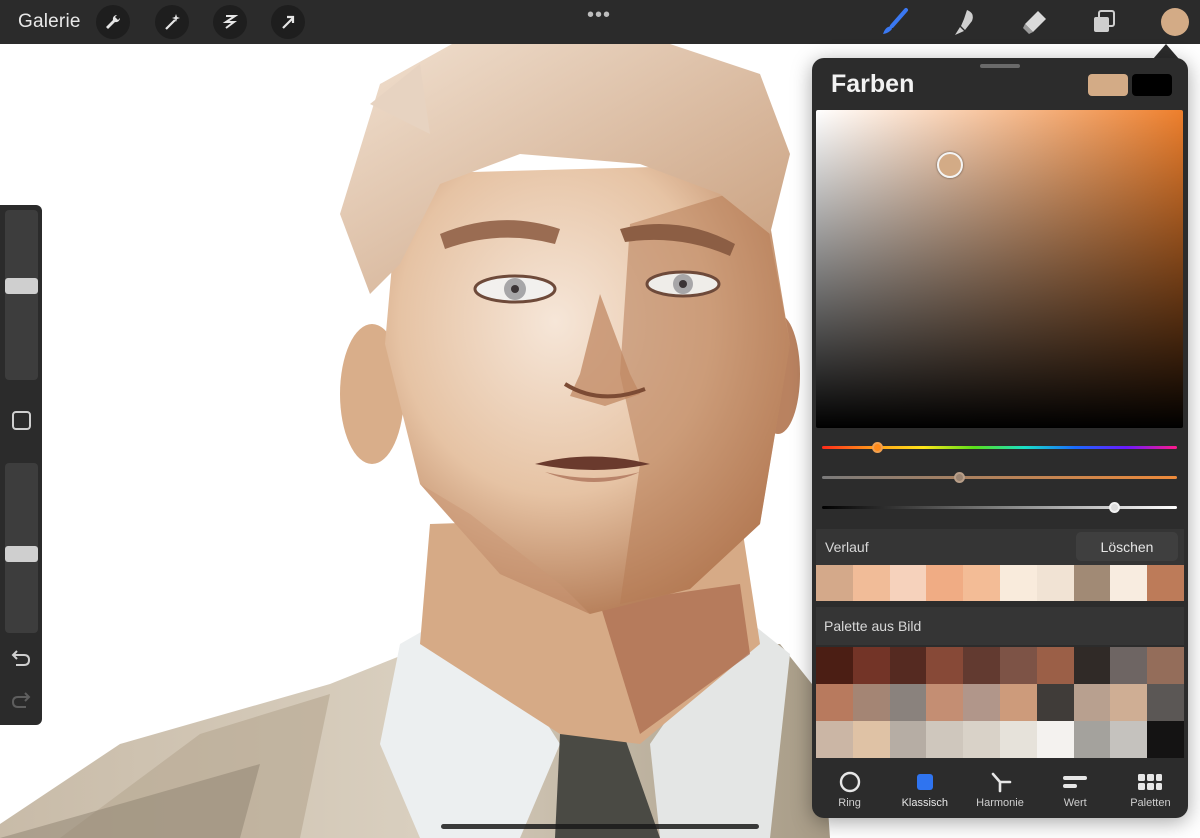 The image size is (1200, 838). What do you see at coordinates (925, 803) in the screenshot?
I see `tab-label: Klassisch` at bounding box center [925, 803].